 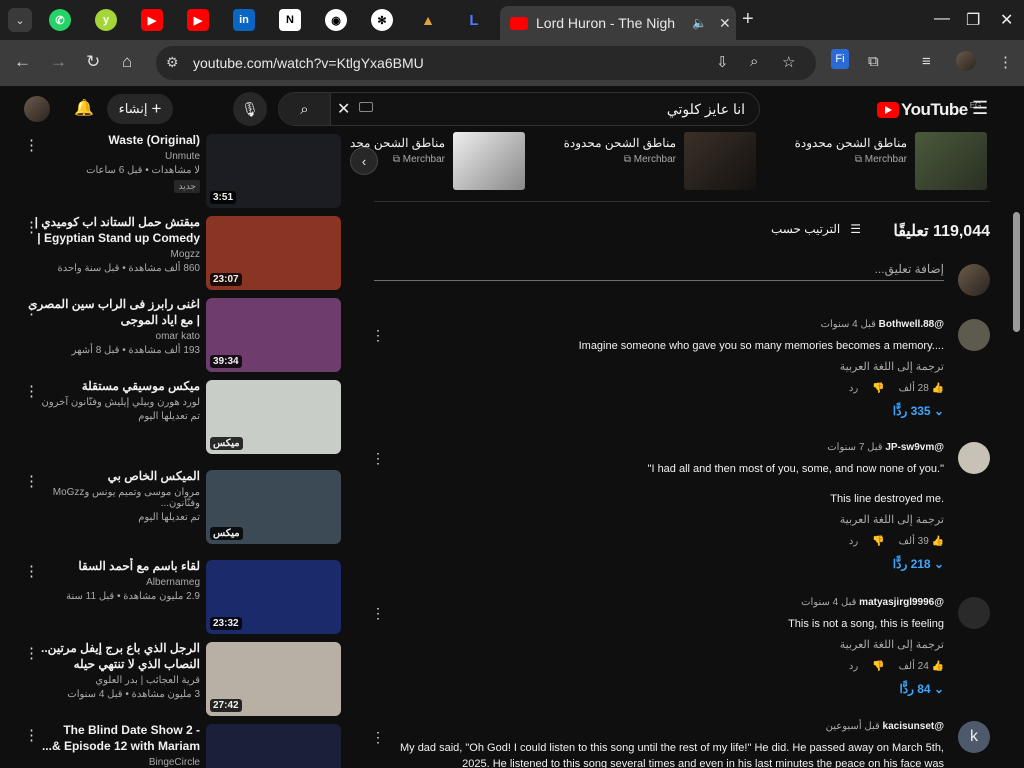 What do you see at coordinates (364, 161) in the screenshot?
I see `merch-previous-icon: ‹` at bounding box center [364, 161].